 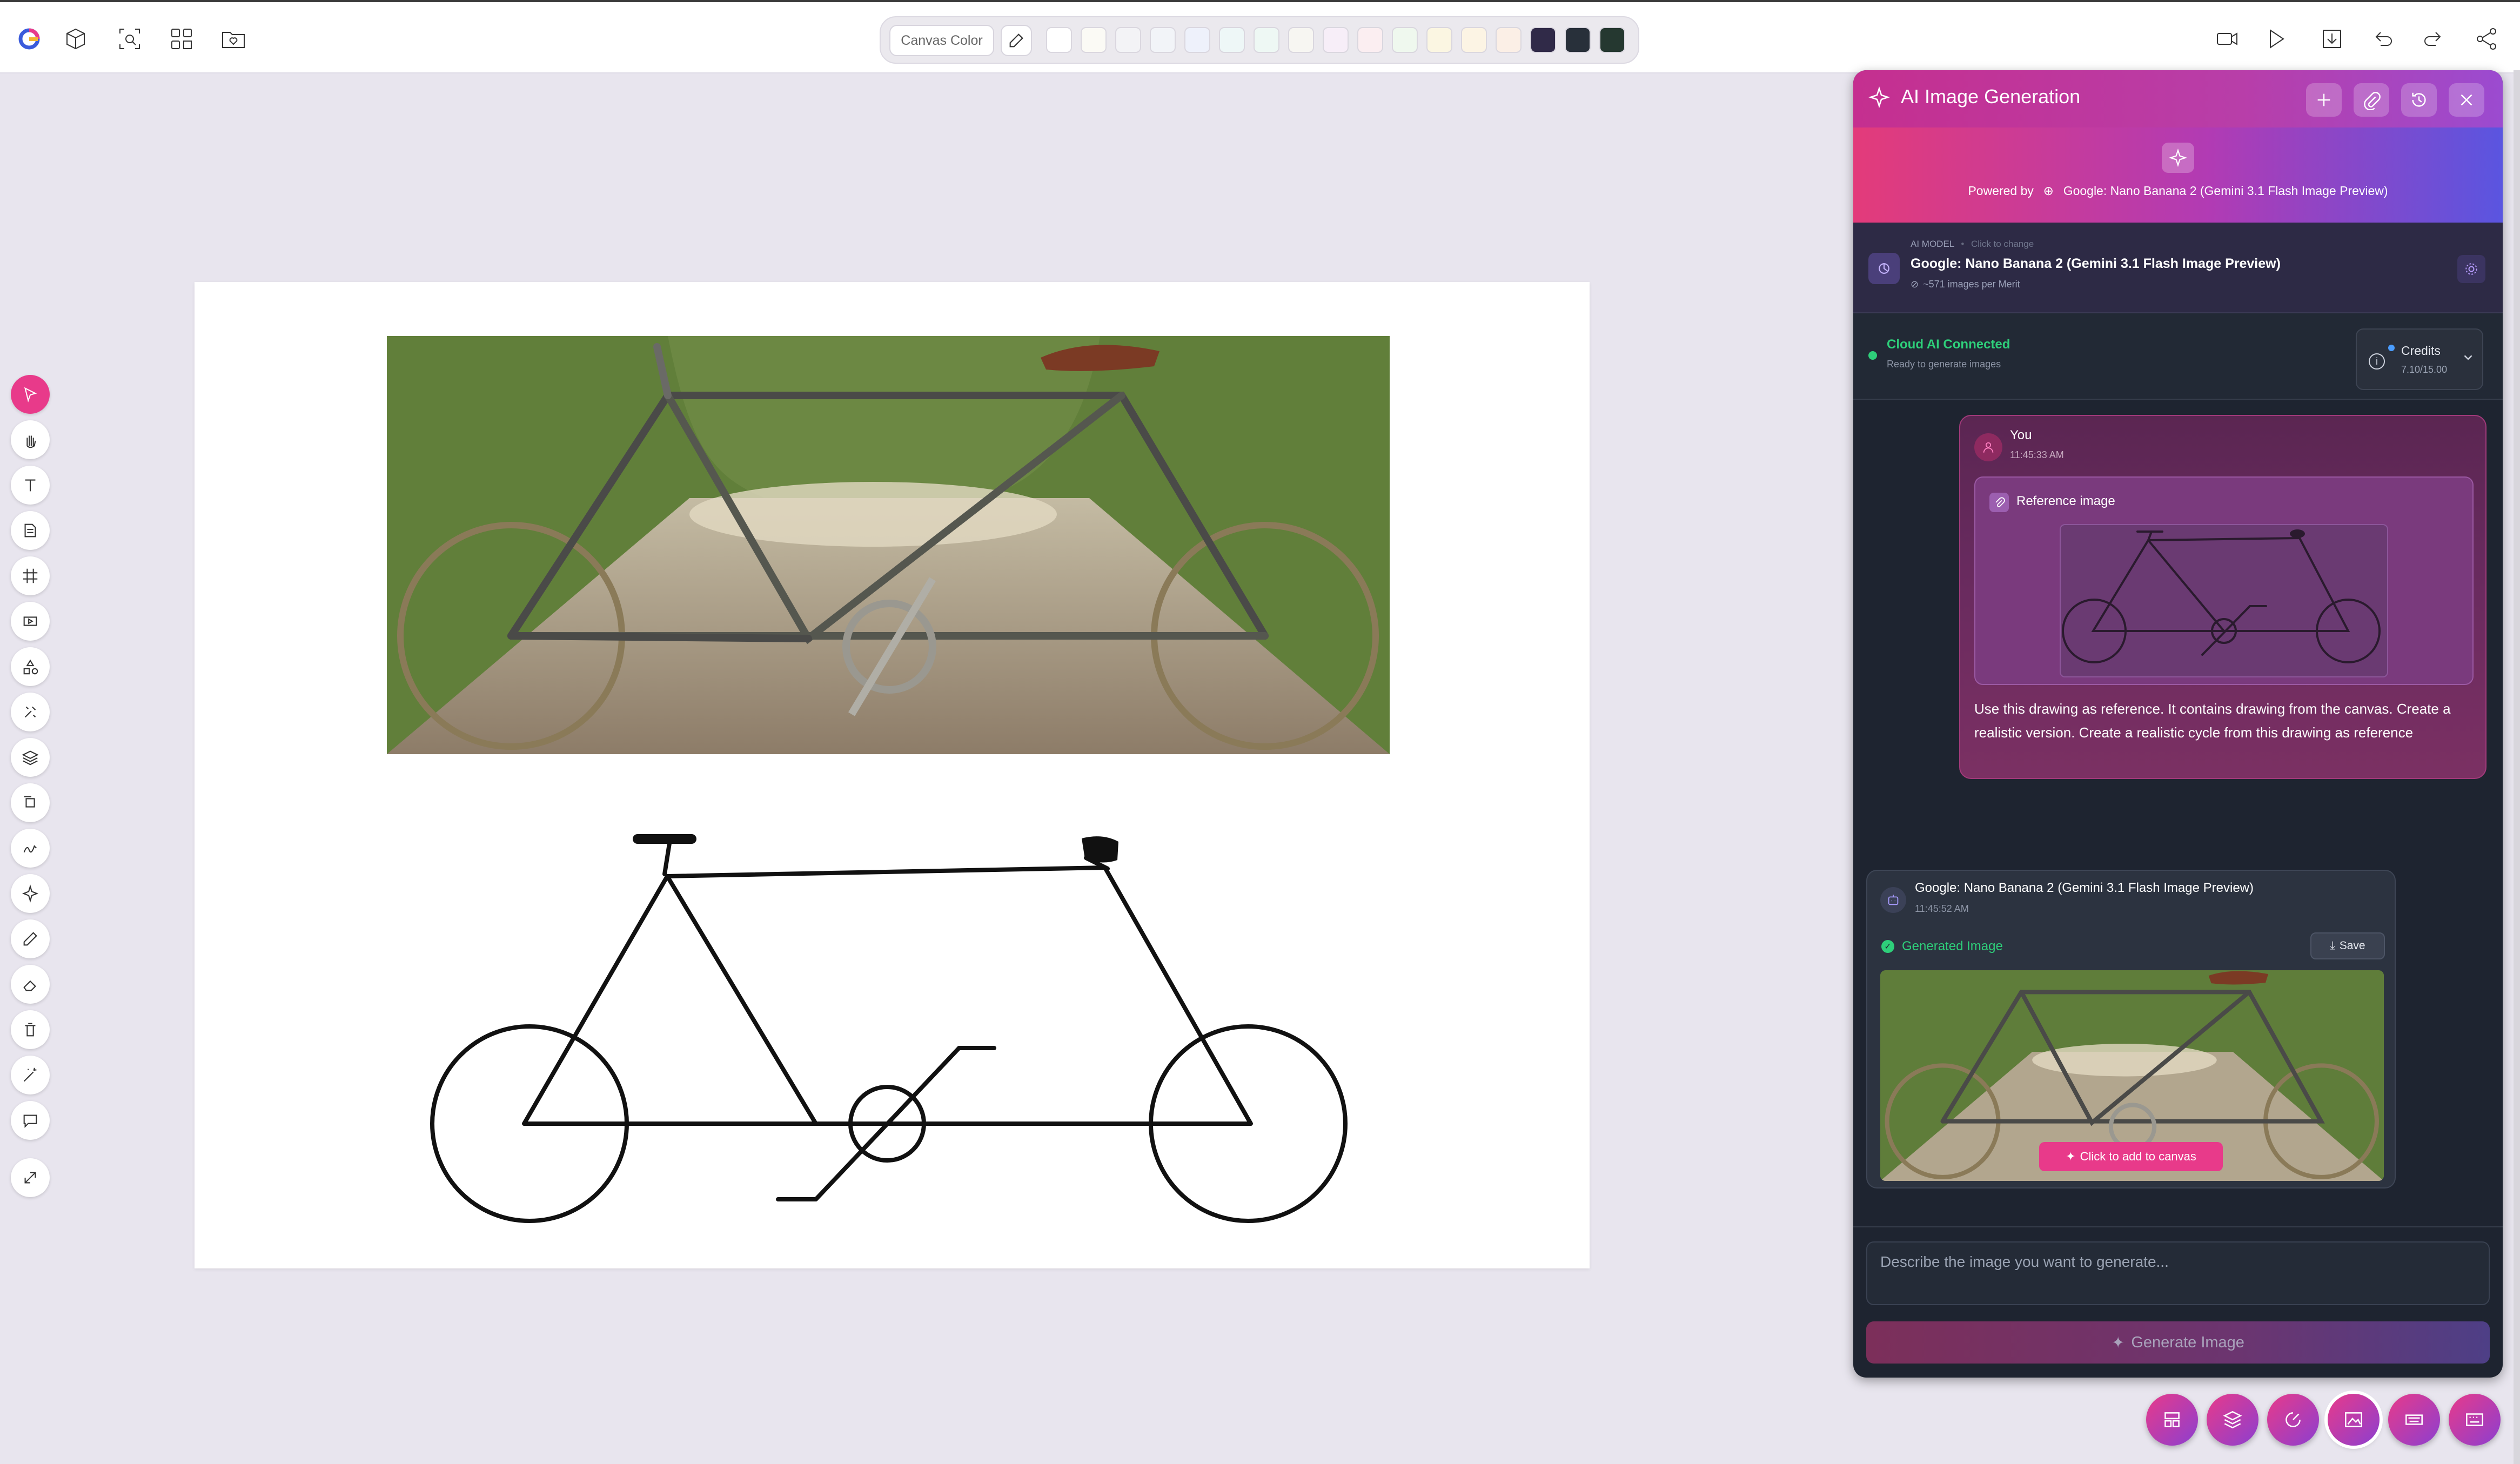 I want to click on video-icon, so click(x=2227, y=39).